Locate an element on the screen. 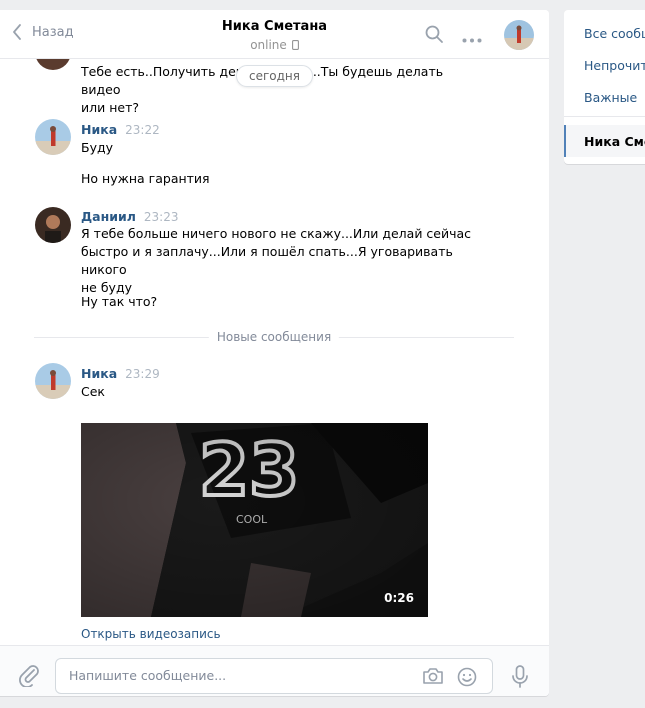 Image resolution: width=645 pixels, height=708 pixels. divider-label: Новые сообщения is located at coordinates (274, 337).